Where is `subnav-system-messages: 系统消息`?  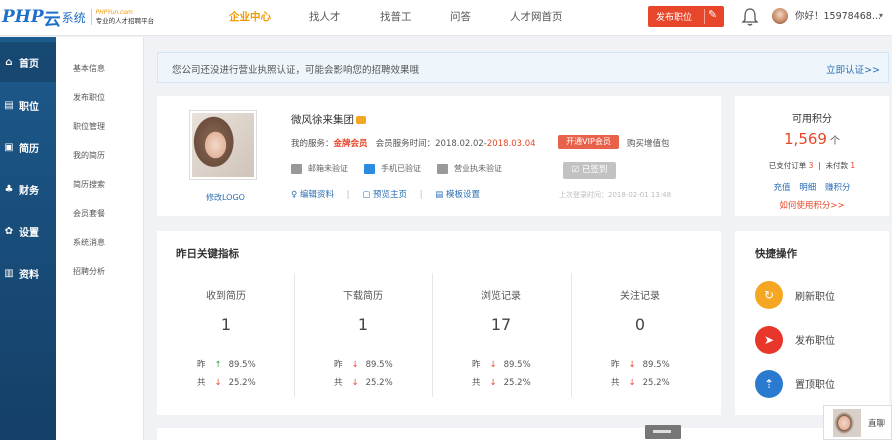 subnav-system-messages: 系统消息 is located at coordinates (89, 242).